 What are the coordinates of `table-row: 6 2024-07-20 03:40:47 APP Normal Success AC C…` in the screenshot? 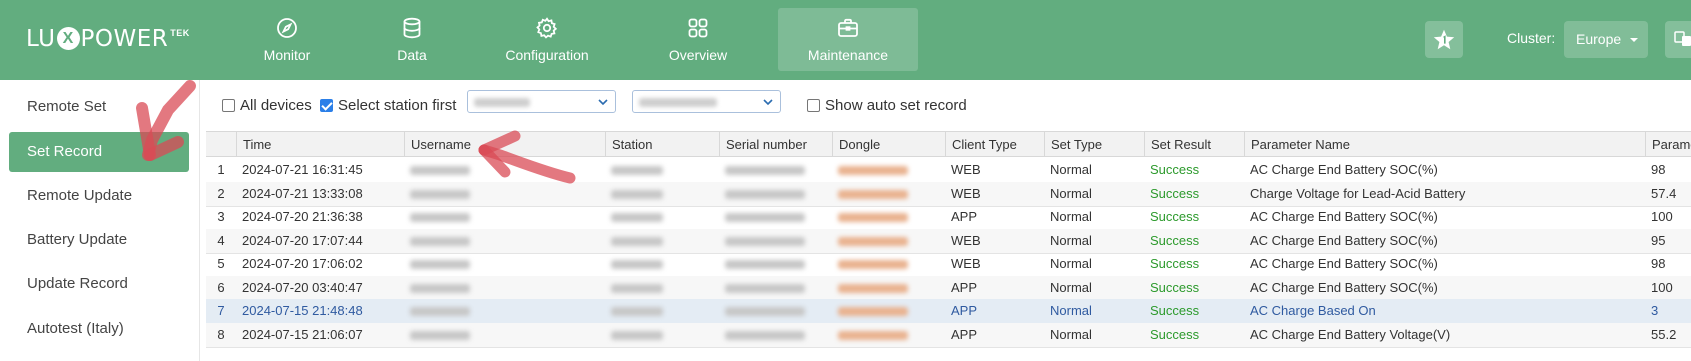 It's located at (948, 288).